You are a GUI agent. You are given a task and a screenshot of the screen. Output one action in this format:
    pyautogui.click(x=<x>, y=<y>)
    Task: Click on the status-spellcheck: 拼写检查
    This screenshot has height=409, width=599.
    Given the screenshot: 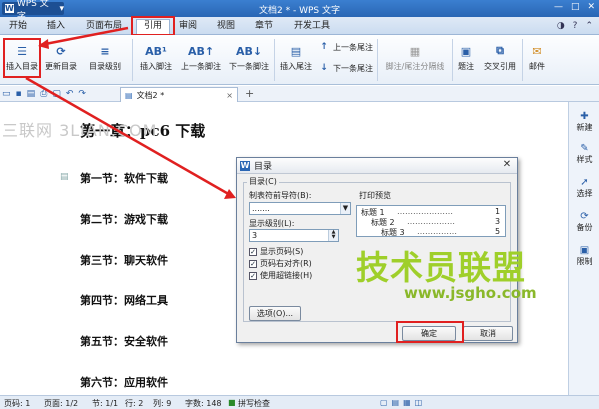 What is the action you would take?
    pyautogui.click(x=254, y=403)
    